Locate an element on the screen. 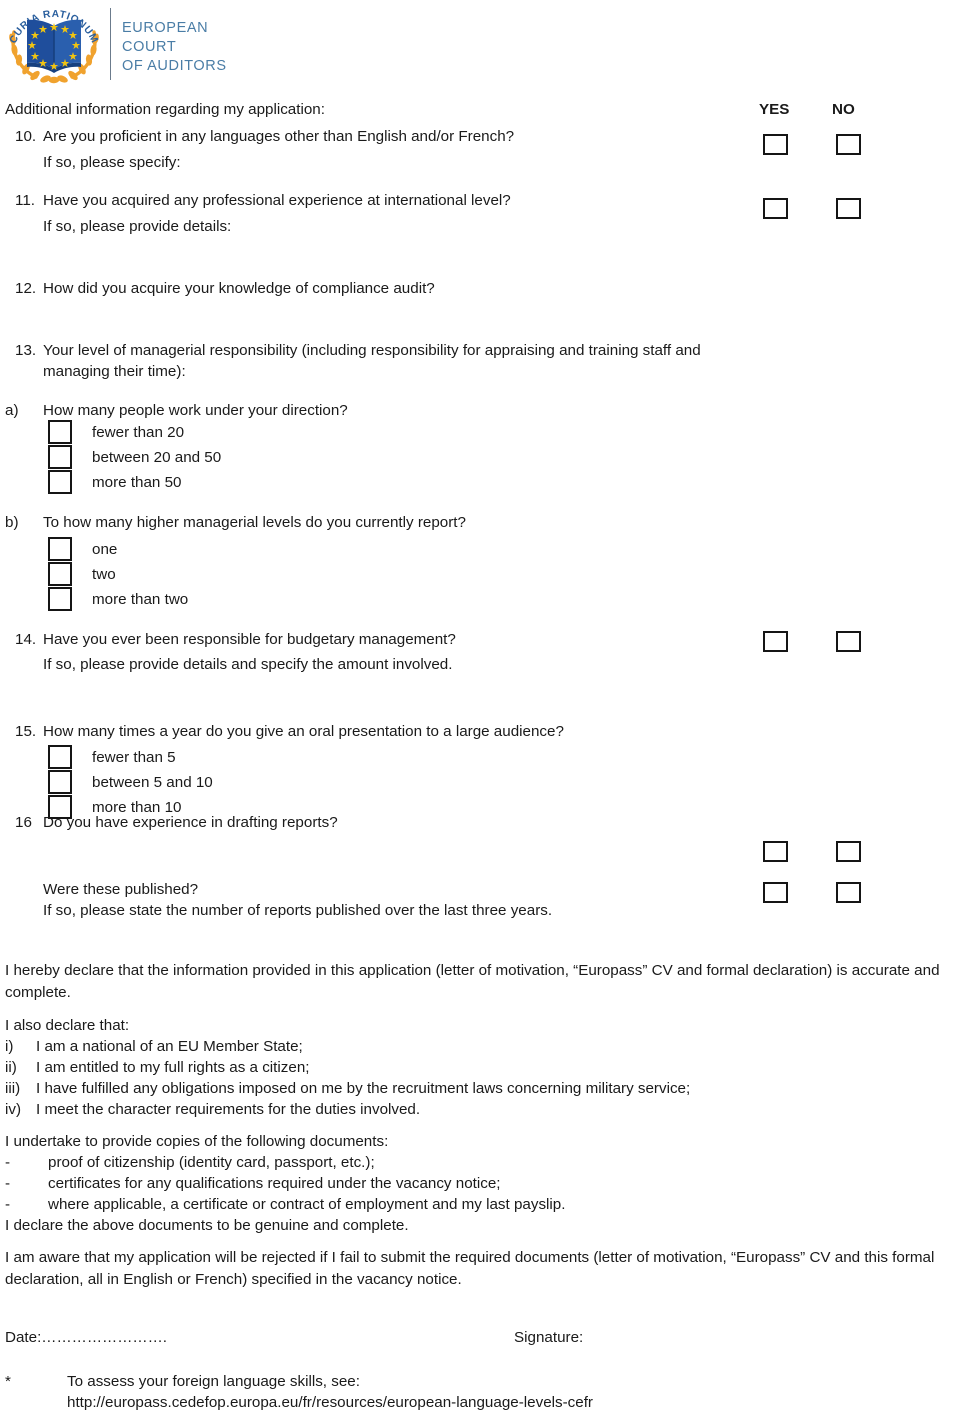  question-13-text-line-2: managing their time): is located at coordinates (114, 371).